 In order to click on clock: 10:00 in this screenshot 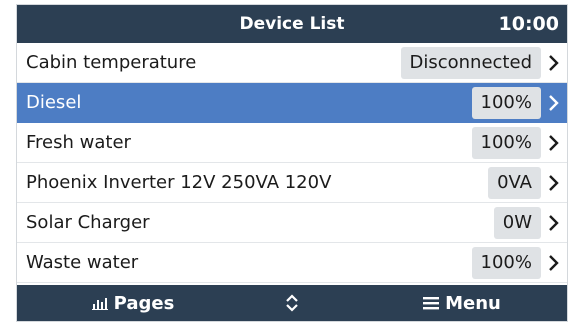, I will do `click(528, 24)`.